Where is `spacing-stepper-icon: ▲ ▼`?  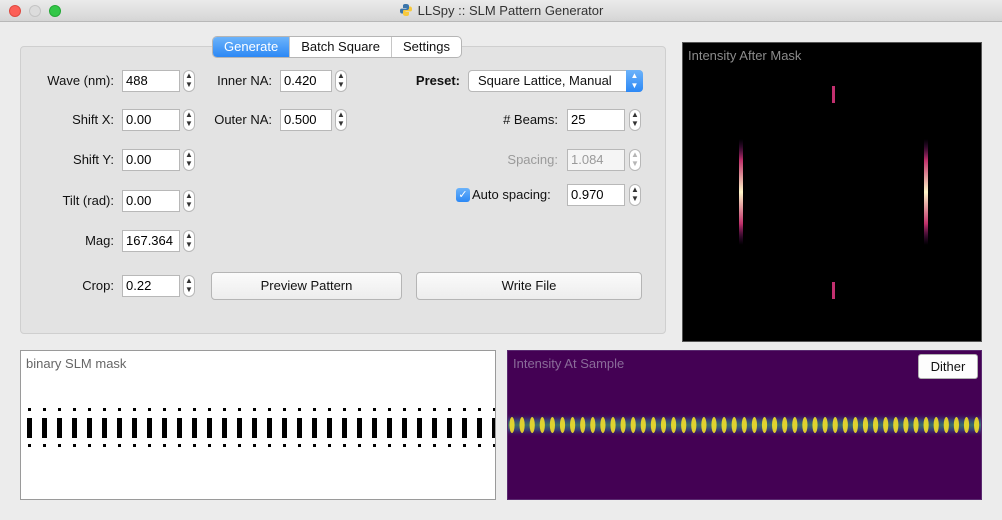
spacing-stepper-icon: ▲ ▼ is located at coordinates (635, 160).